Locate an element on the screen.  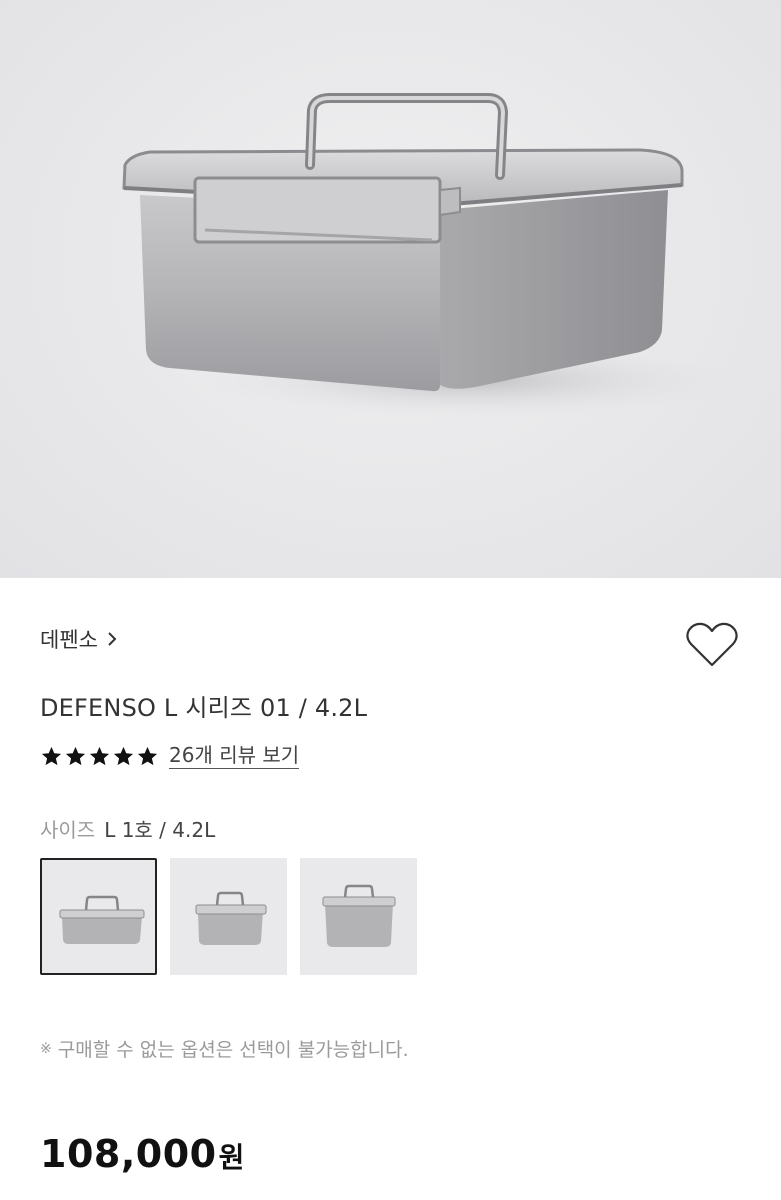
price: 108,000 원 is located at coordinates (142, 1154).